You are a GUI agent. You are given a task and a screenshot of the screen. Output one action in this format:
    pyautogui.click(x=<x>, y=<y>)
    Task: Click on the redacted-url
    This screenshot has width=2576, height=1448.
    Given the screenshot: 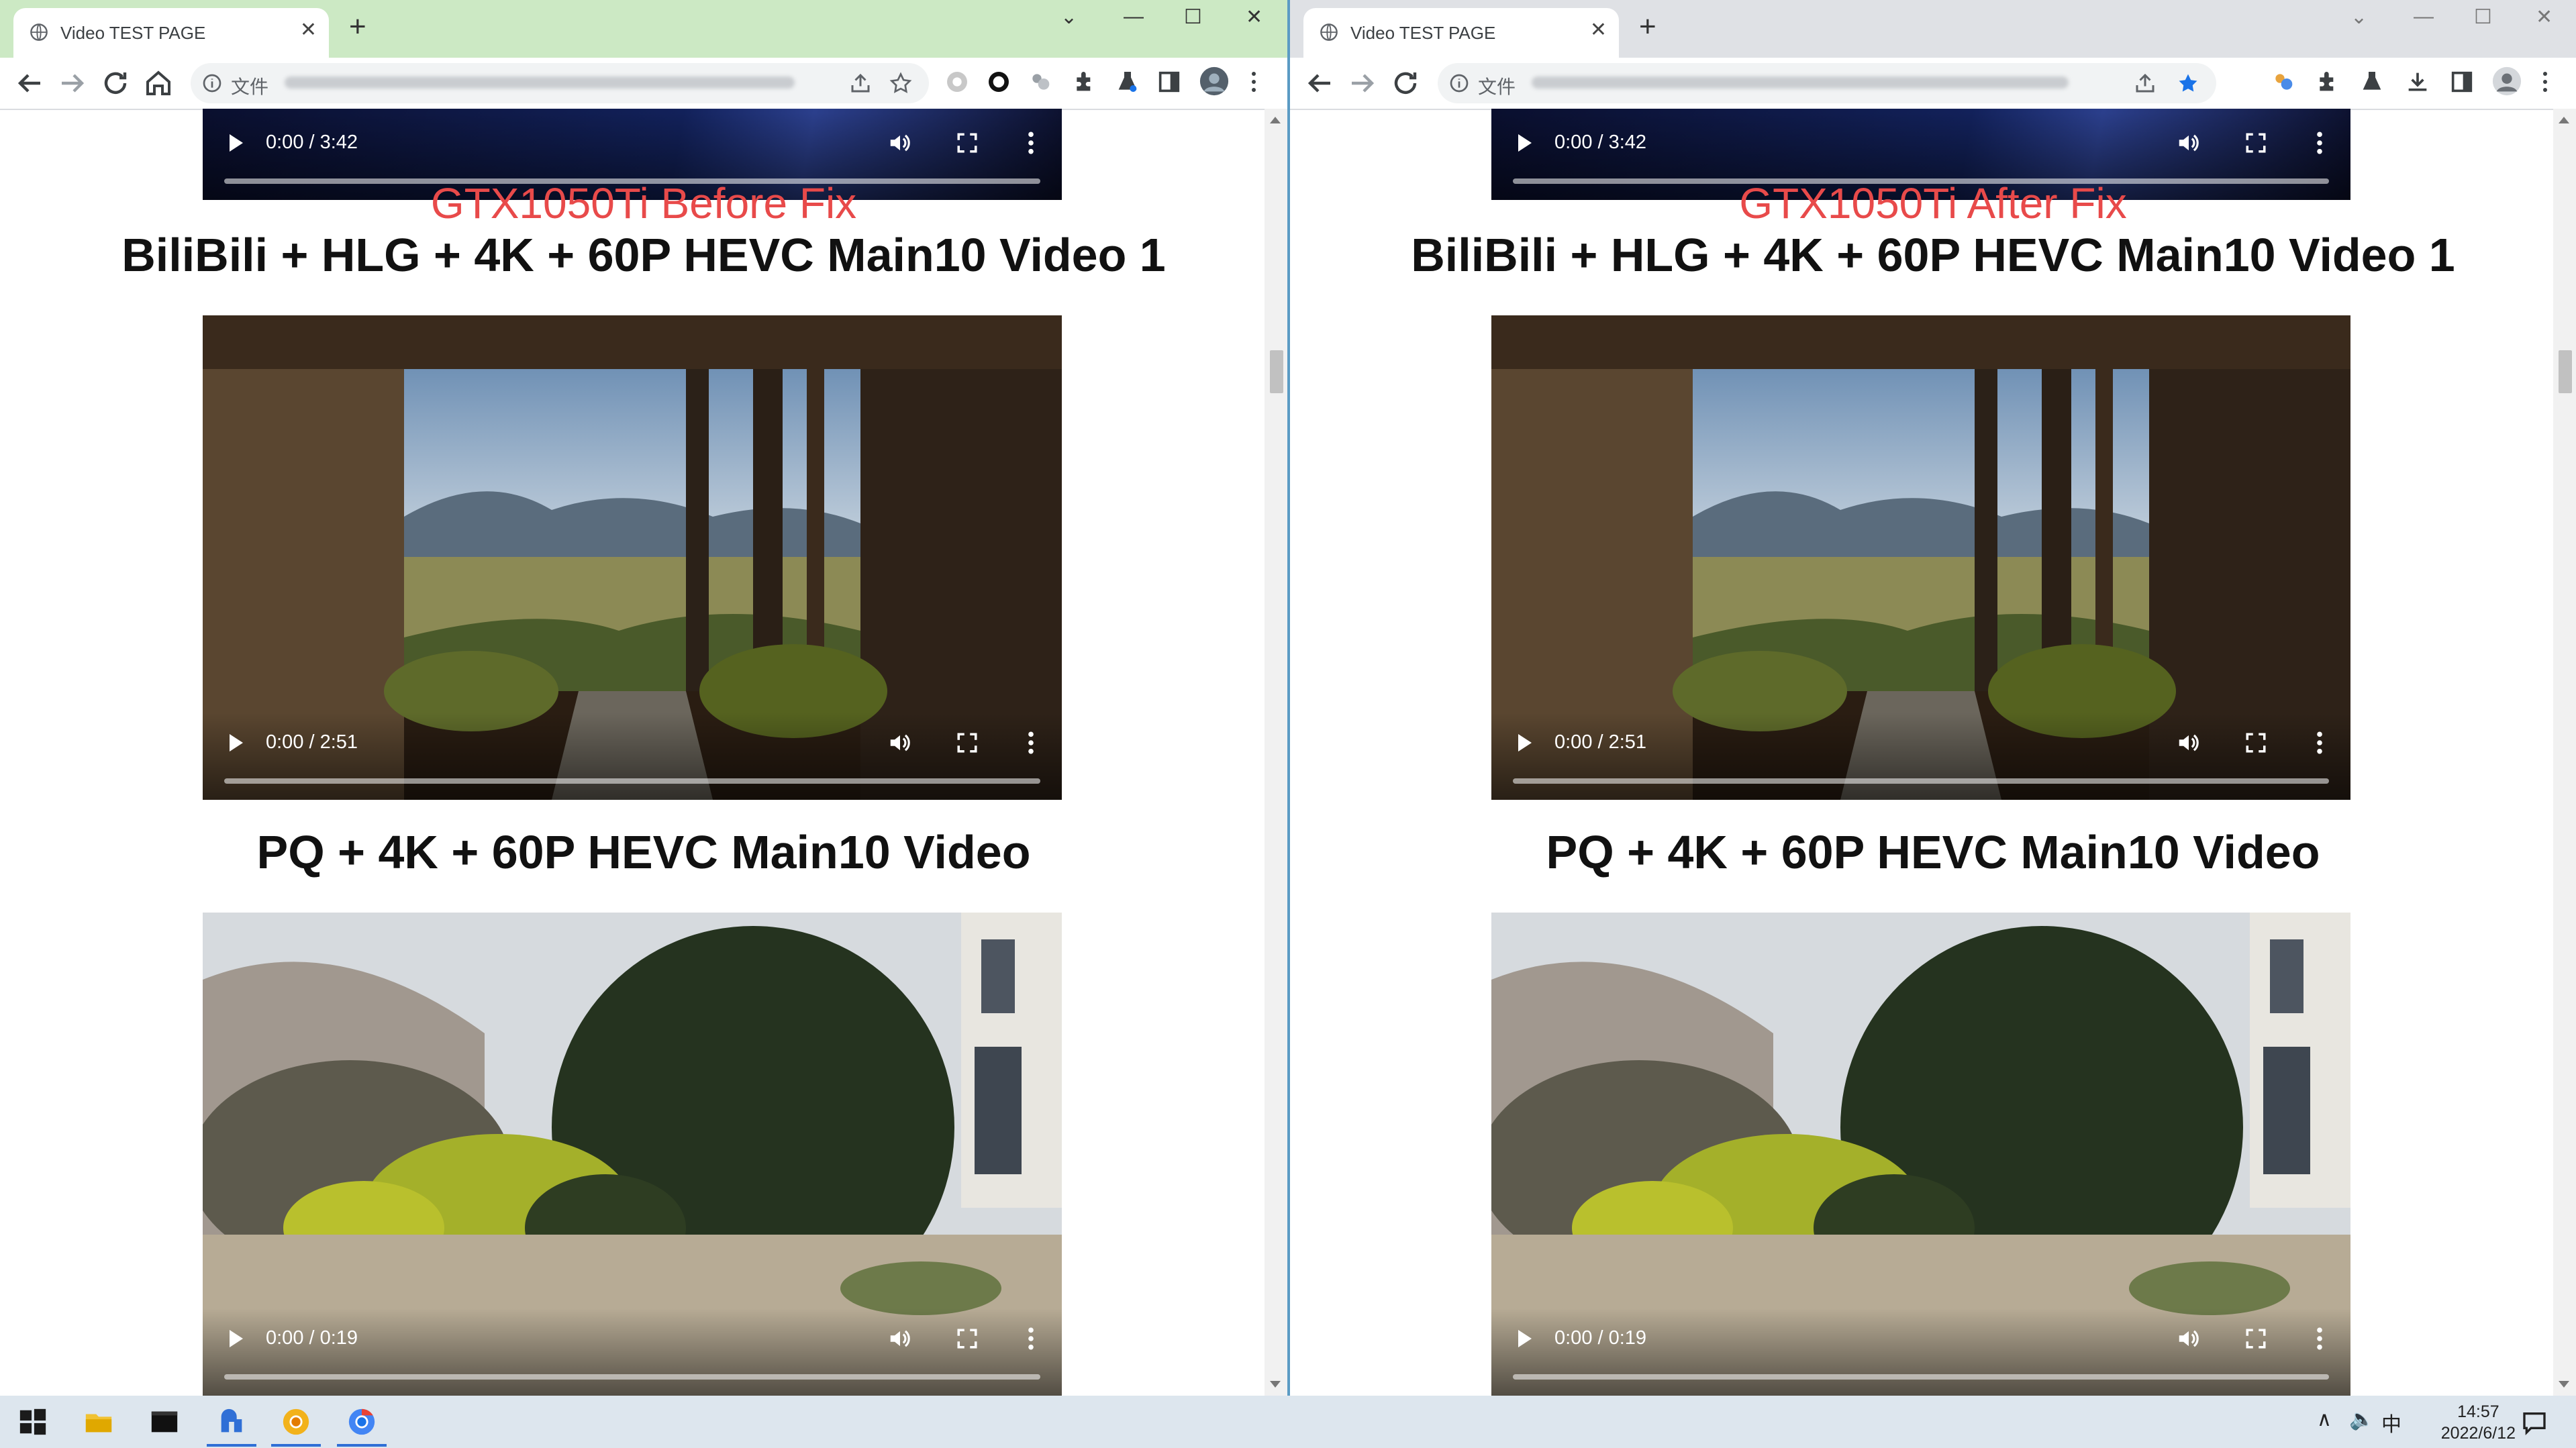 What is the action you would take?
    pyautogui.click(x=540, y=82)
    